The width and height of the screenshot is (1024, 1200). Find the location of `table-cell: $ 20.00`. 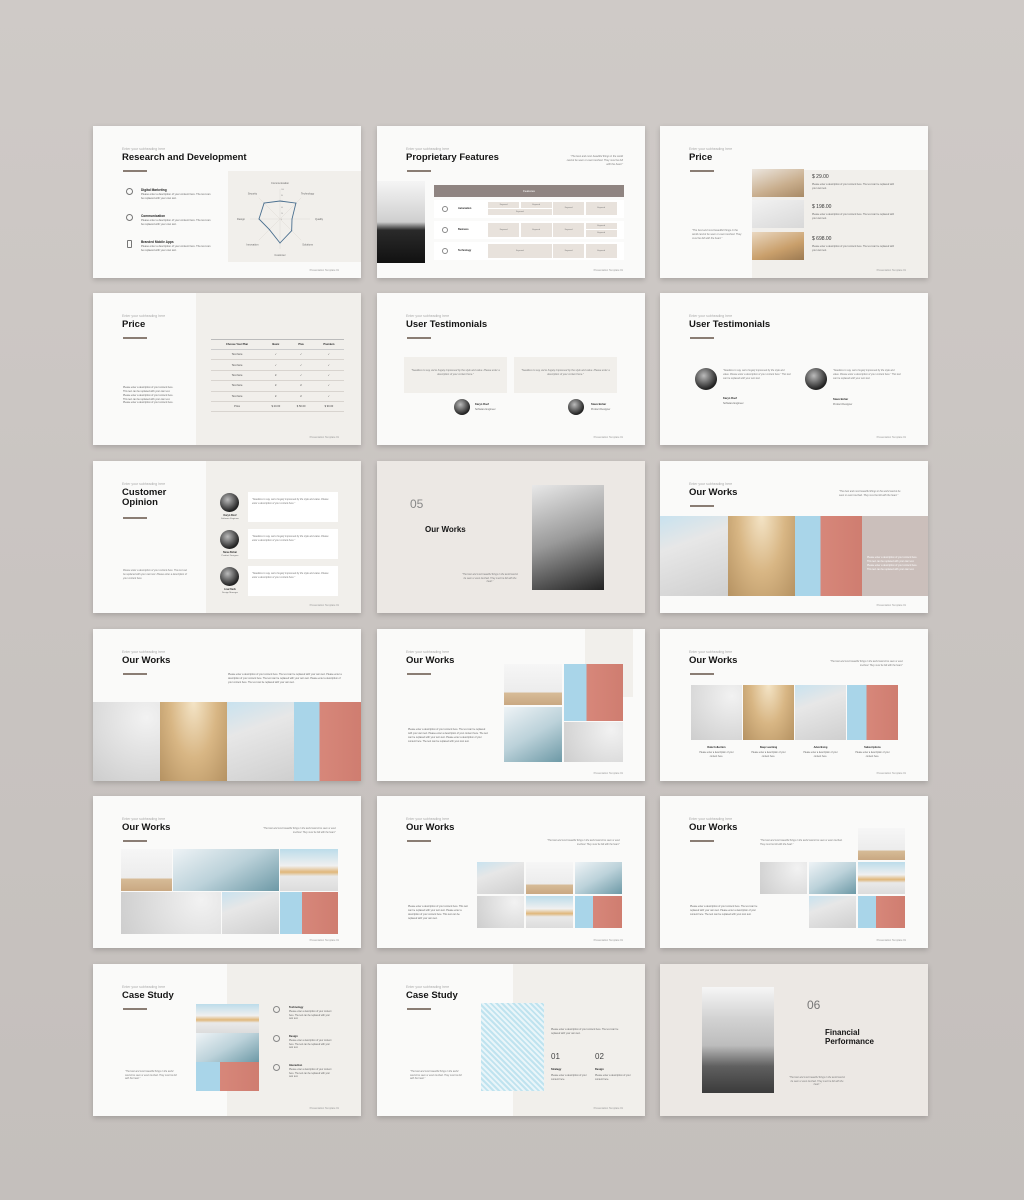

table-cell: $ 20.00 is located at coordinates (276, 407).